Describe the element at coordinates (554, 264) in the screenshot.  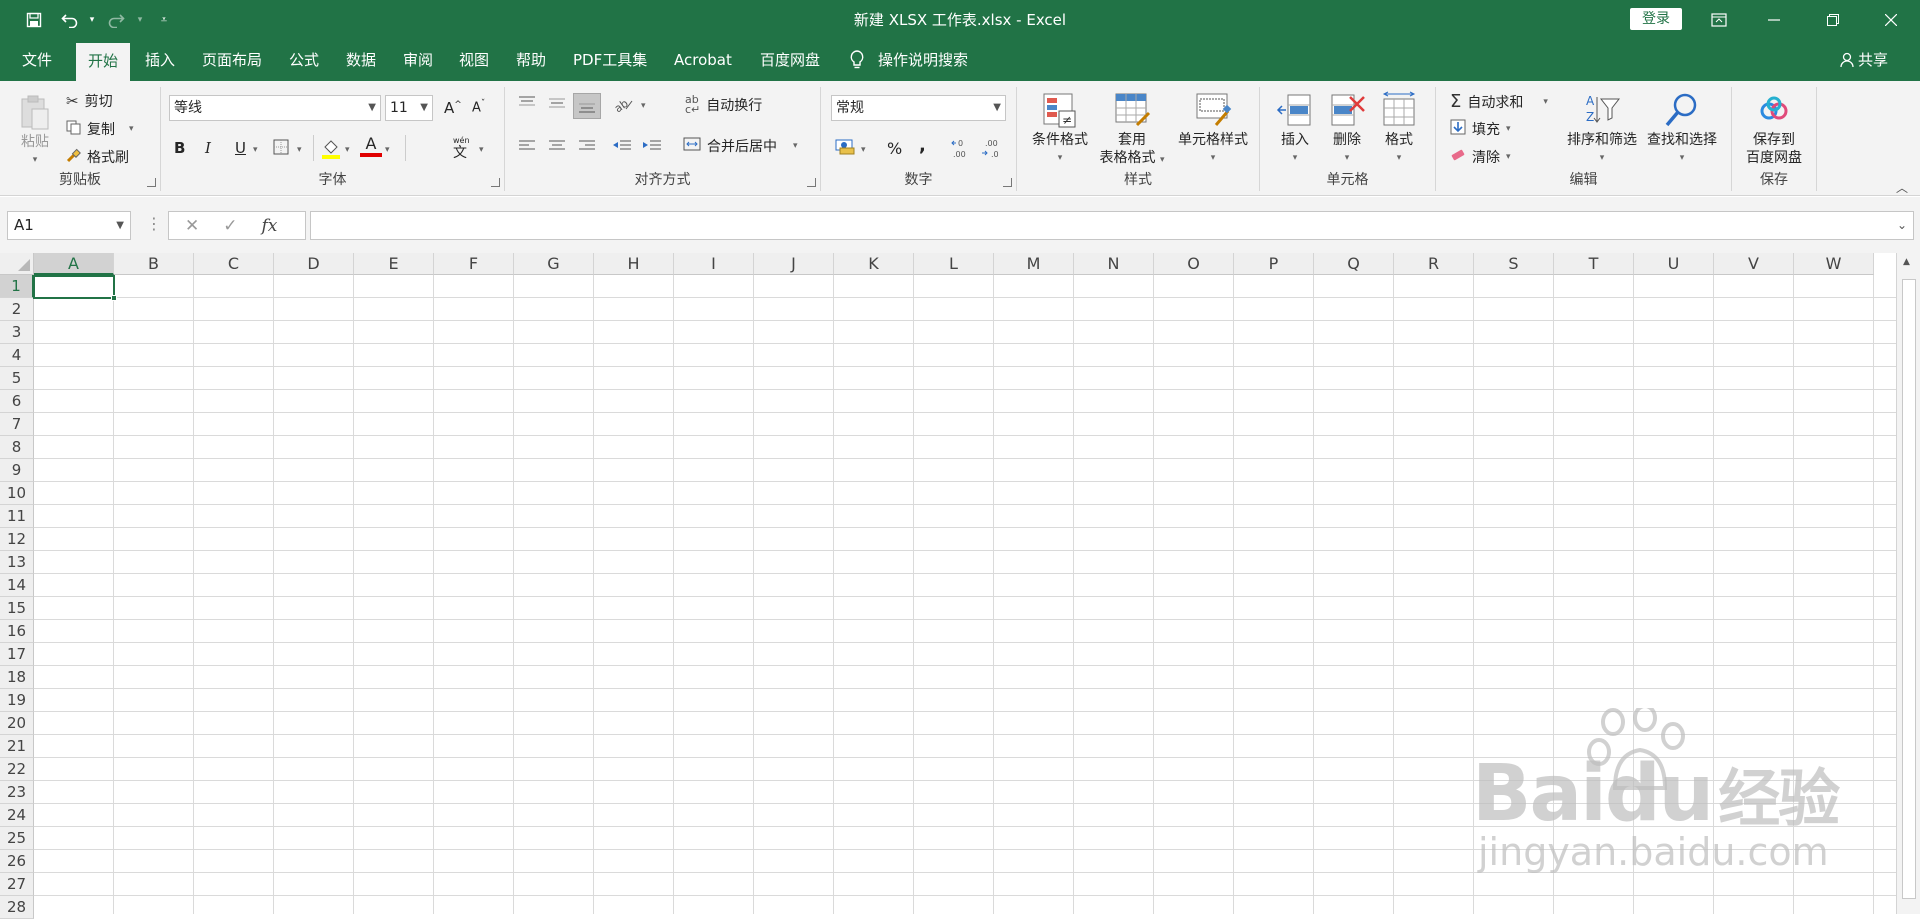
I see `column-header-g: G` at that location.